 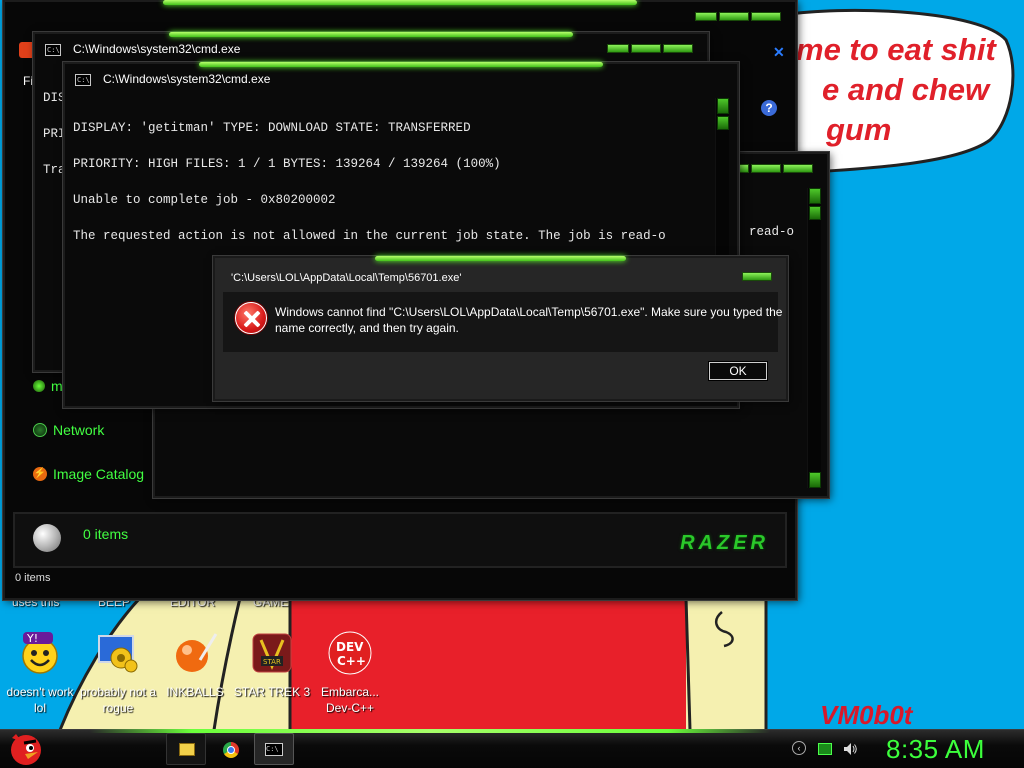 What do you see at coordinates (866, 715) in the screenshot?
I see `wallpaper-signature: VM0b0t` at bounding box center [866, 715].